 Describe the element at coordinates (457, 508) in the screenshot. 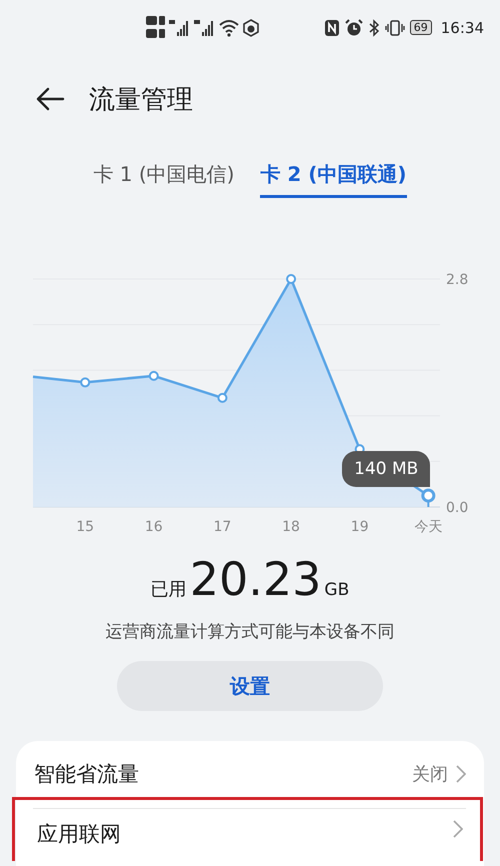

I see `y-axis-label: 0.0` at that location.